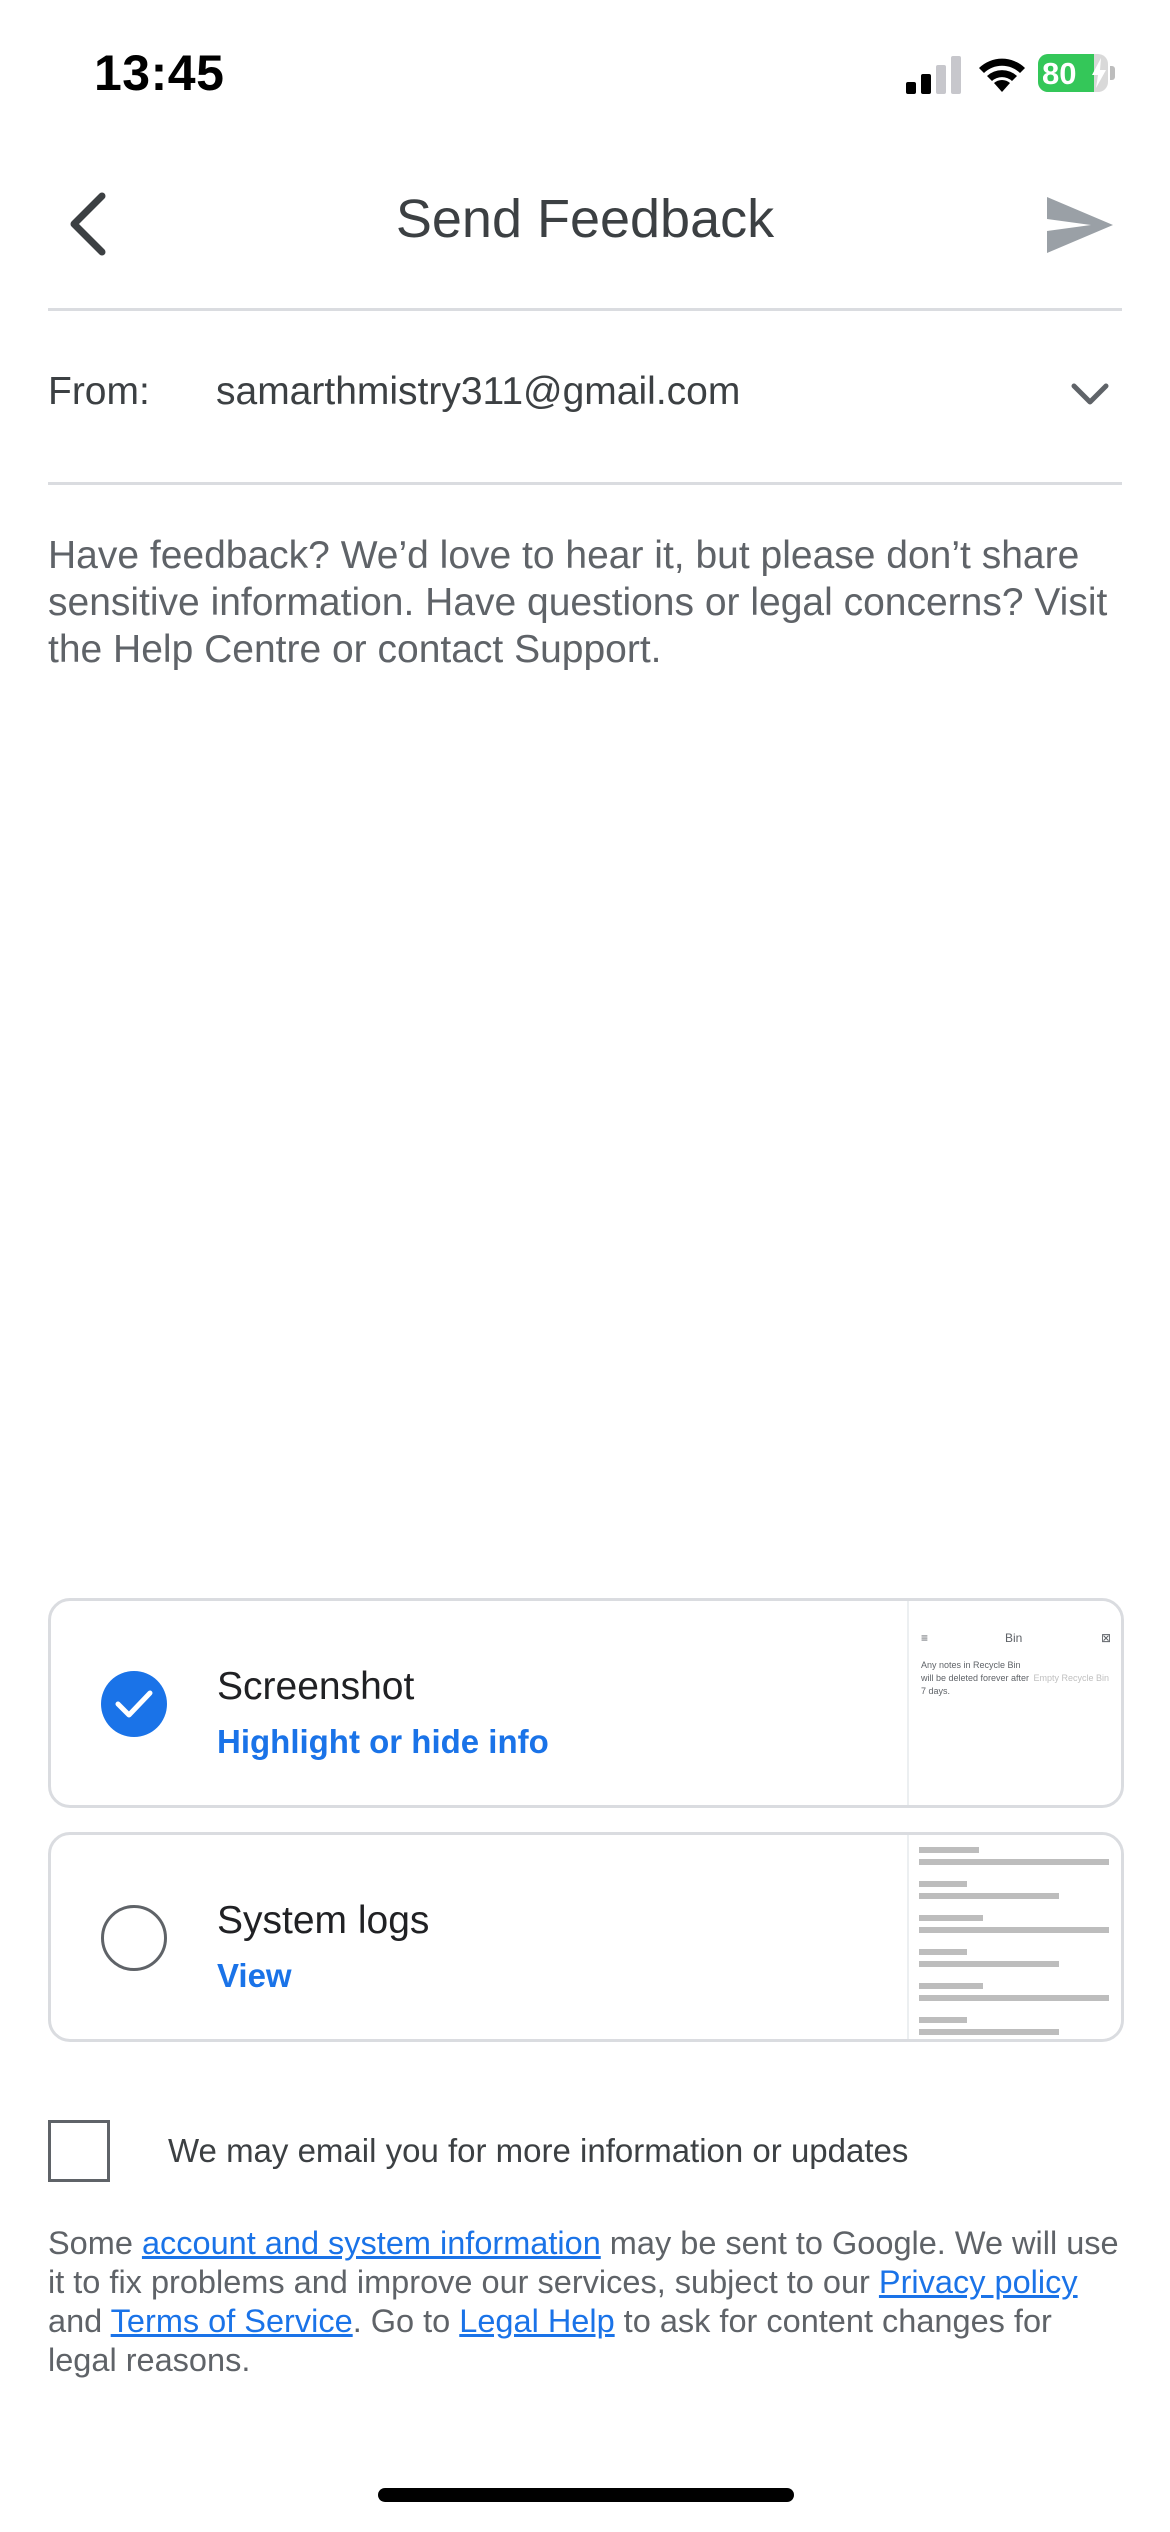 The width and height of the screenshot is (1170, 2532). I want to click on charging-bolt-icon, so click(1099, 73).